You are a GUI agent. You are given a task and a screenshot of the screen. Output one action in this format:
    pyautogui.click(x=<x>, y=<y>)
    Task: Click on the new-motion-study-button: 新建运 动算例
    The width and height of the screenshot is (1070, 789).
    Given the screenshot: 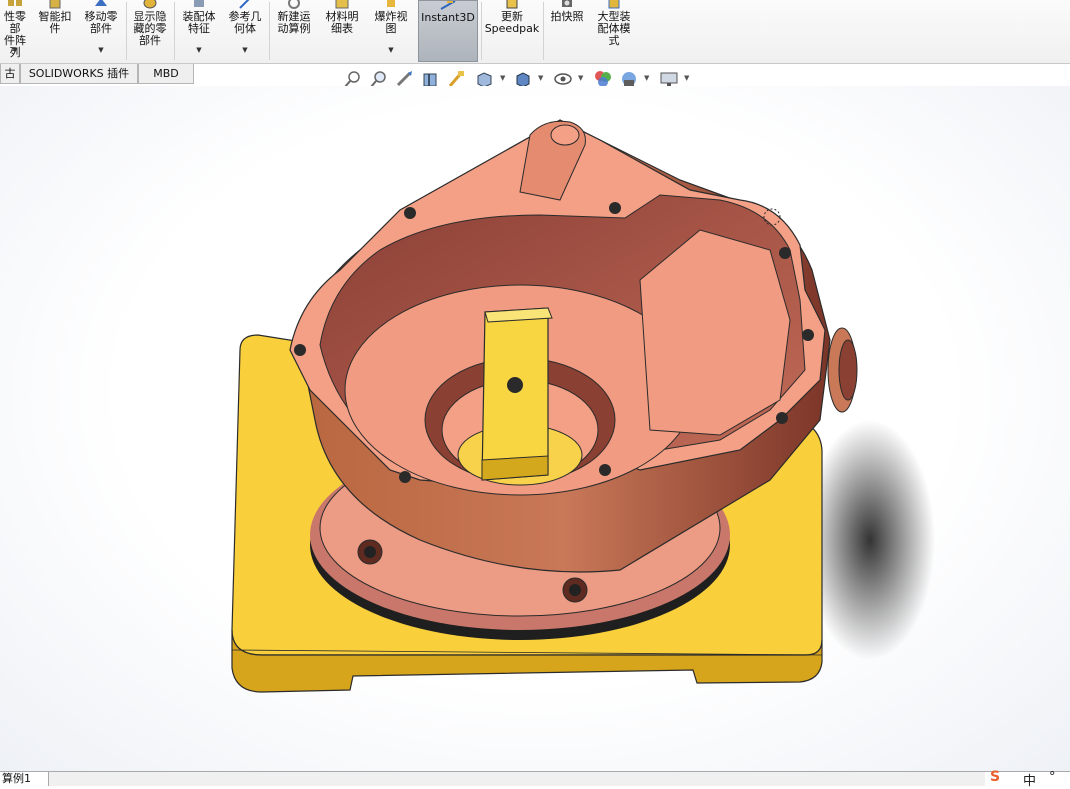 What is the action you would take?
    pyautogui.click(x=294, y=31)
    